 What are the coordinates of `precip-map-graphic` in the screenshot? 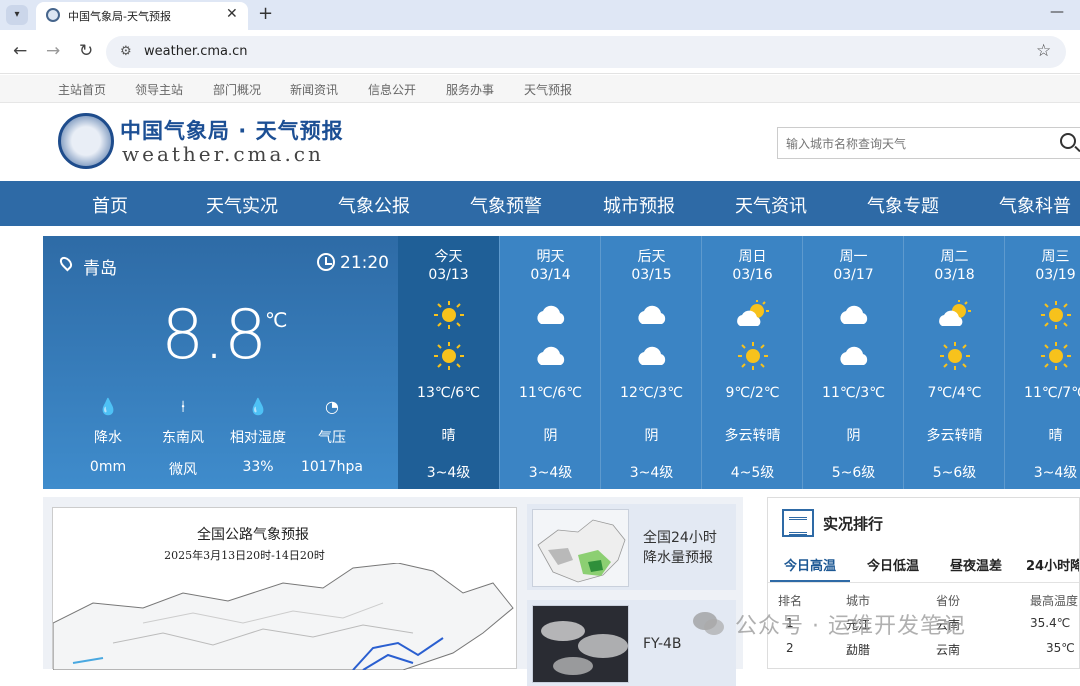 It's located at (581, 551).